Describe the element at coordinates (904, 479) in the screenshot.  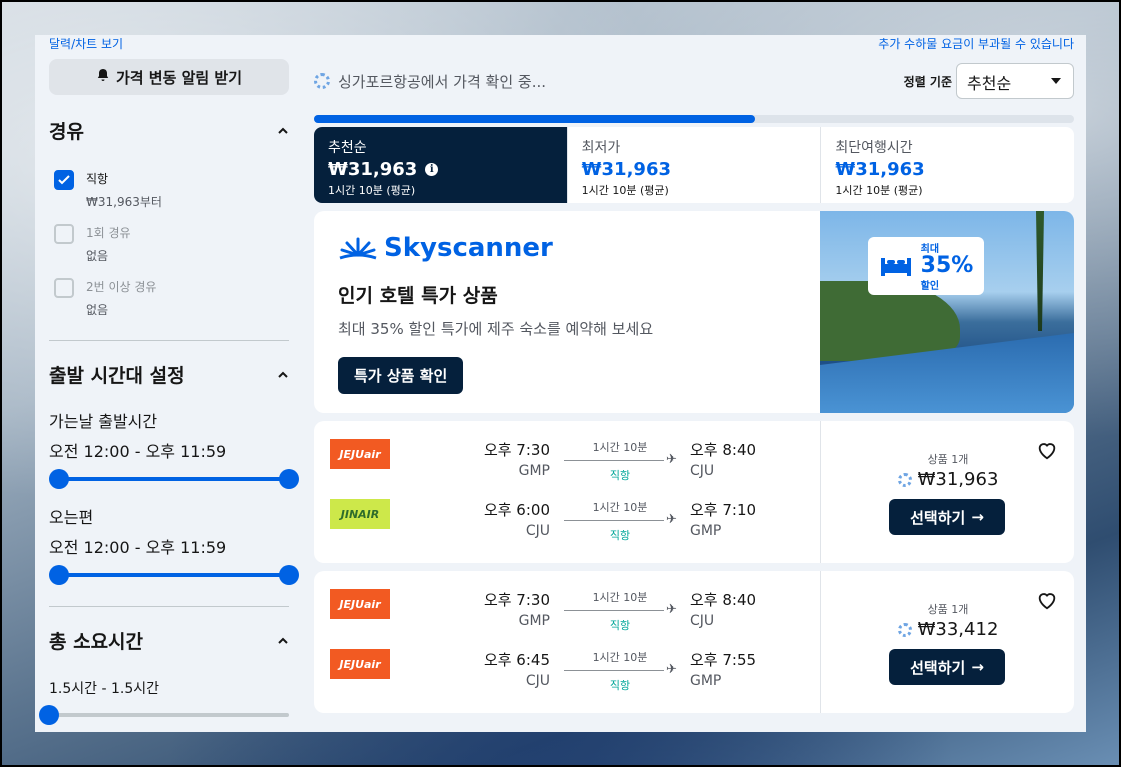
I see `loading-spinner-icon` at that location.